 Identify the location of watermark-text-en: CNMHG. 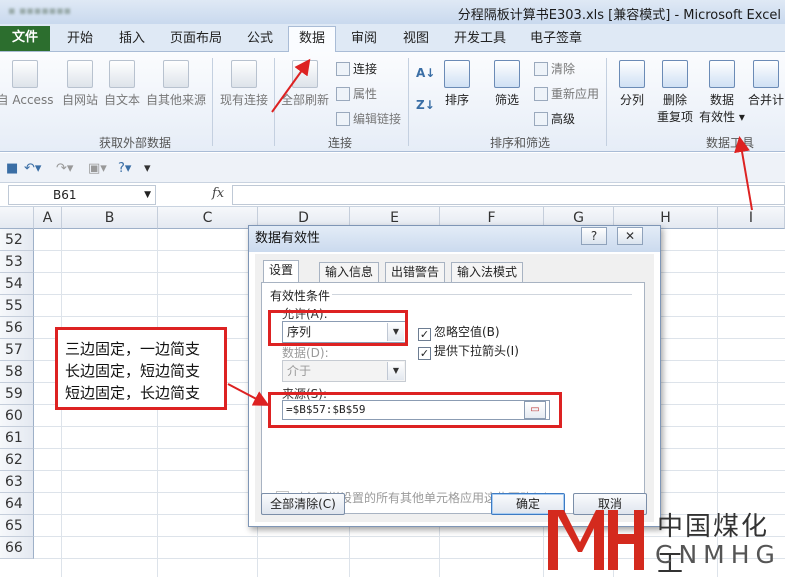
(718, 554).